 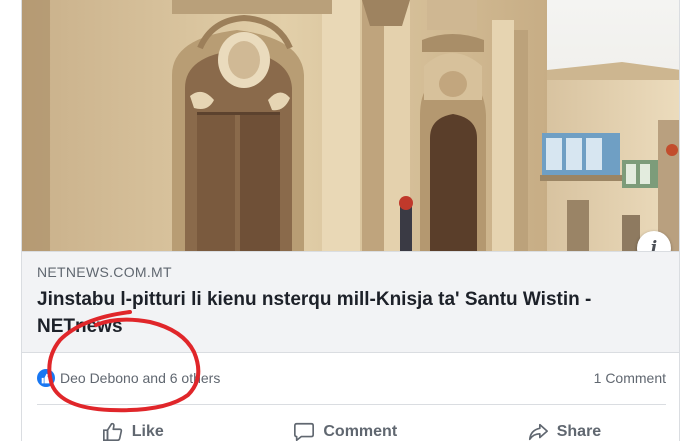 What do you see at coordinates (147, 431) in the screenshot?
I see `like-label: Like` at bounding box center [147, 431].